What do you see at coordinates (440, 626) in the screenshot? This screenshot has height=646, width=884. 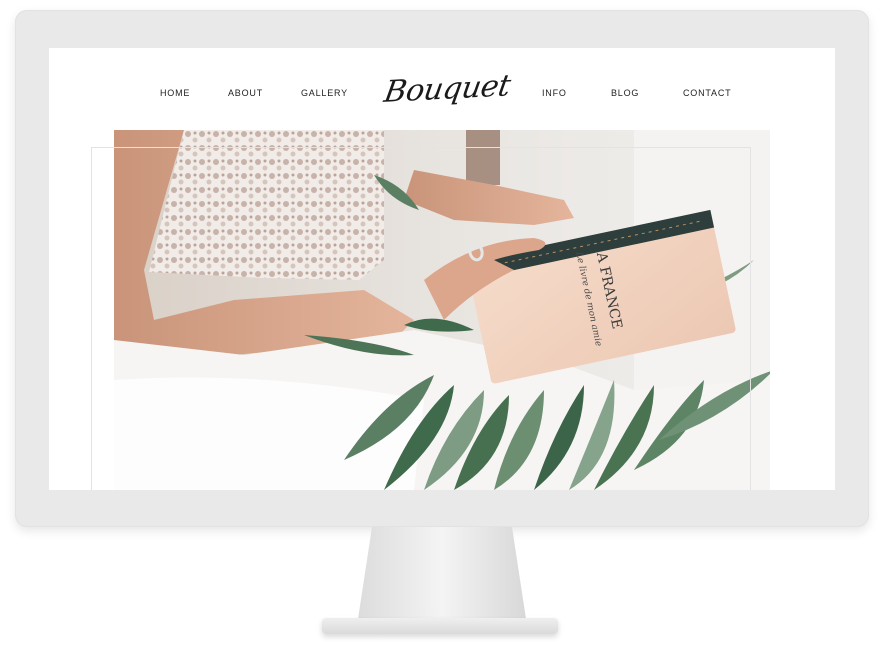 I see `monitor-stand-base` at bounding box center [440, 626].